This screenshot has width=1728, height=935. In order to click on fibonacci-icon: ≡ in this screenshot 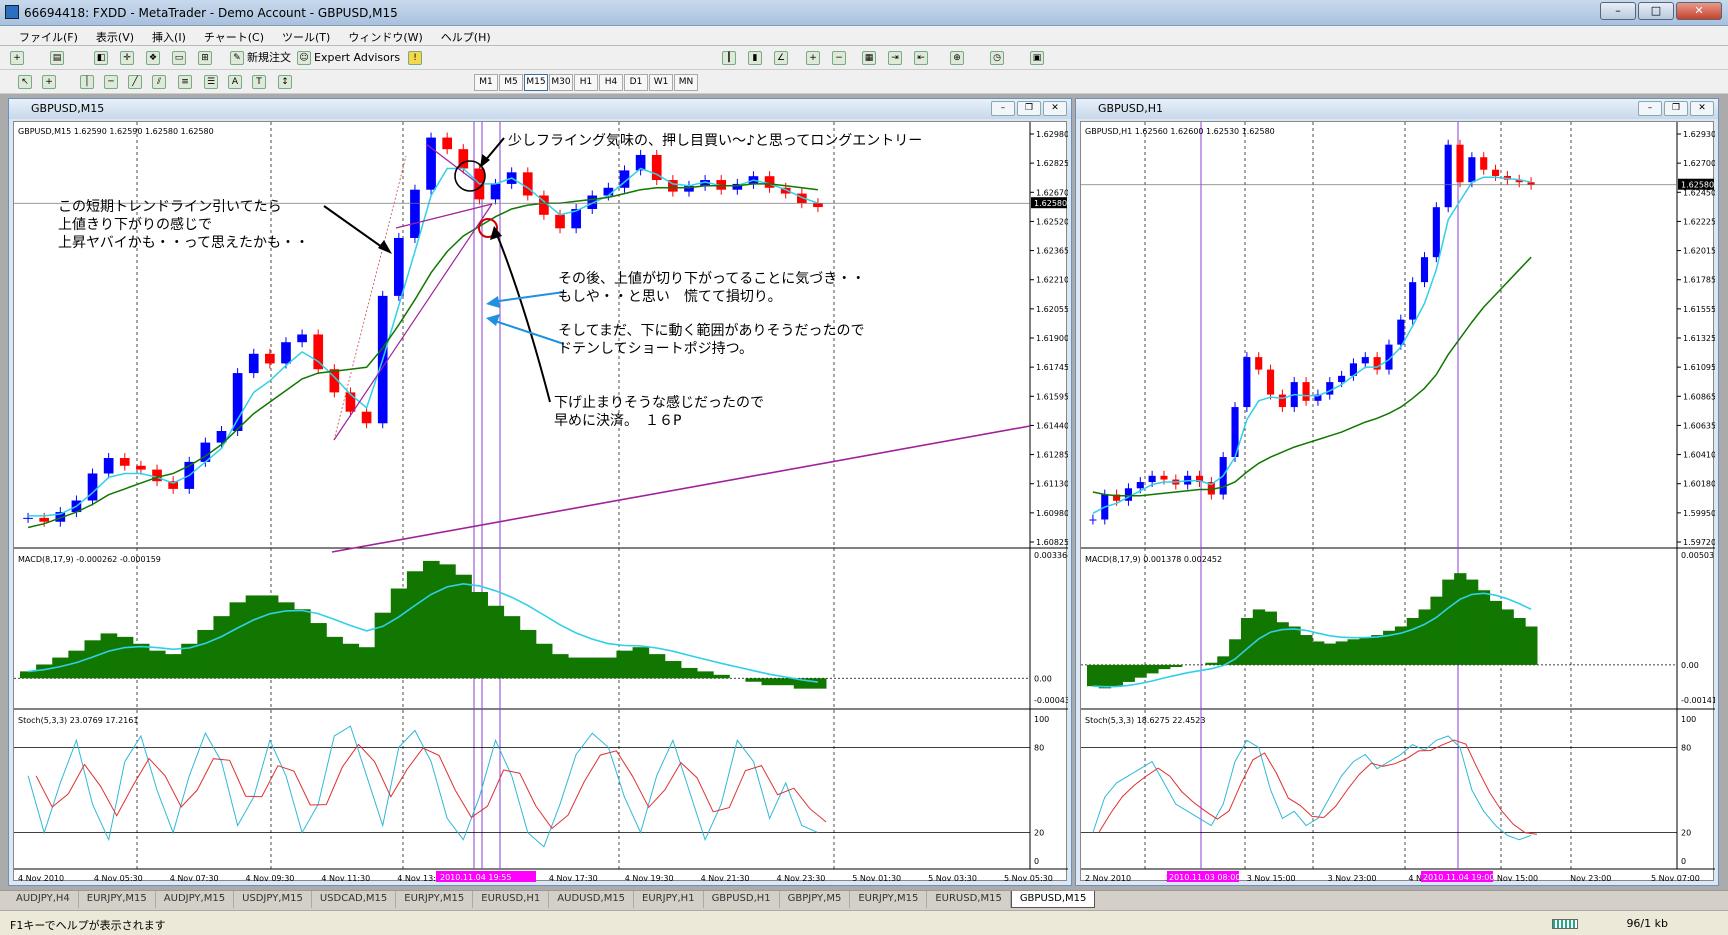, I will do `click(185, 82)`.